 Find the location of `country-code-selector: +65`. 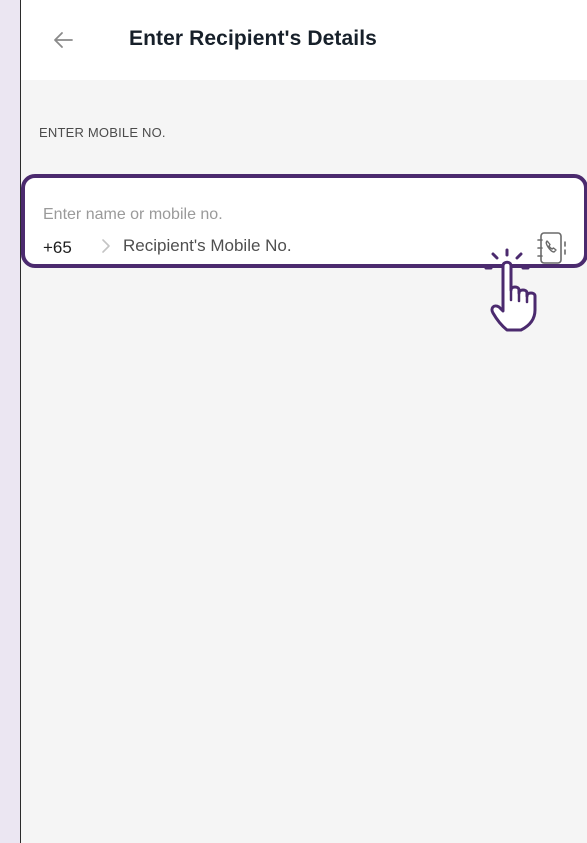

country-code-selector: +65 is located at coordinates (57, 248).